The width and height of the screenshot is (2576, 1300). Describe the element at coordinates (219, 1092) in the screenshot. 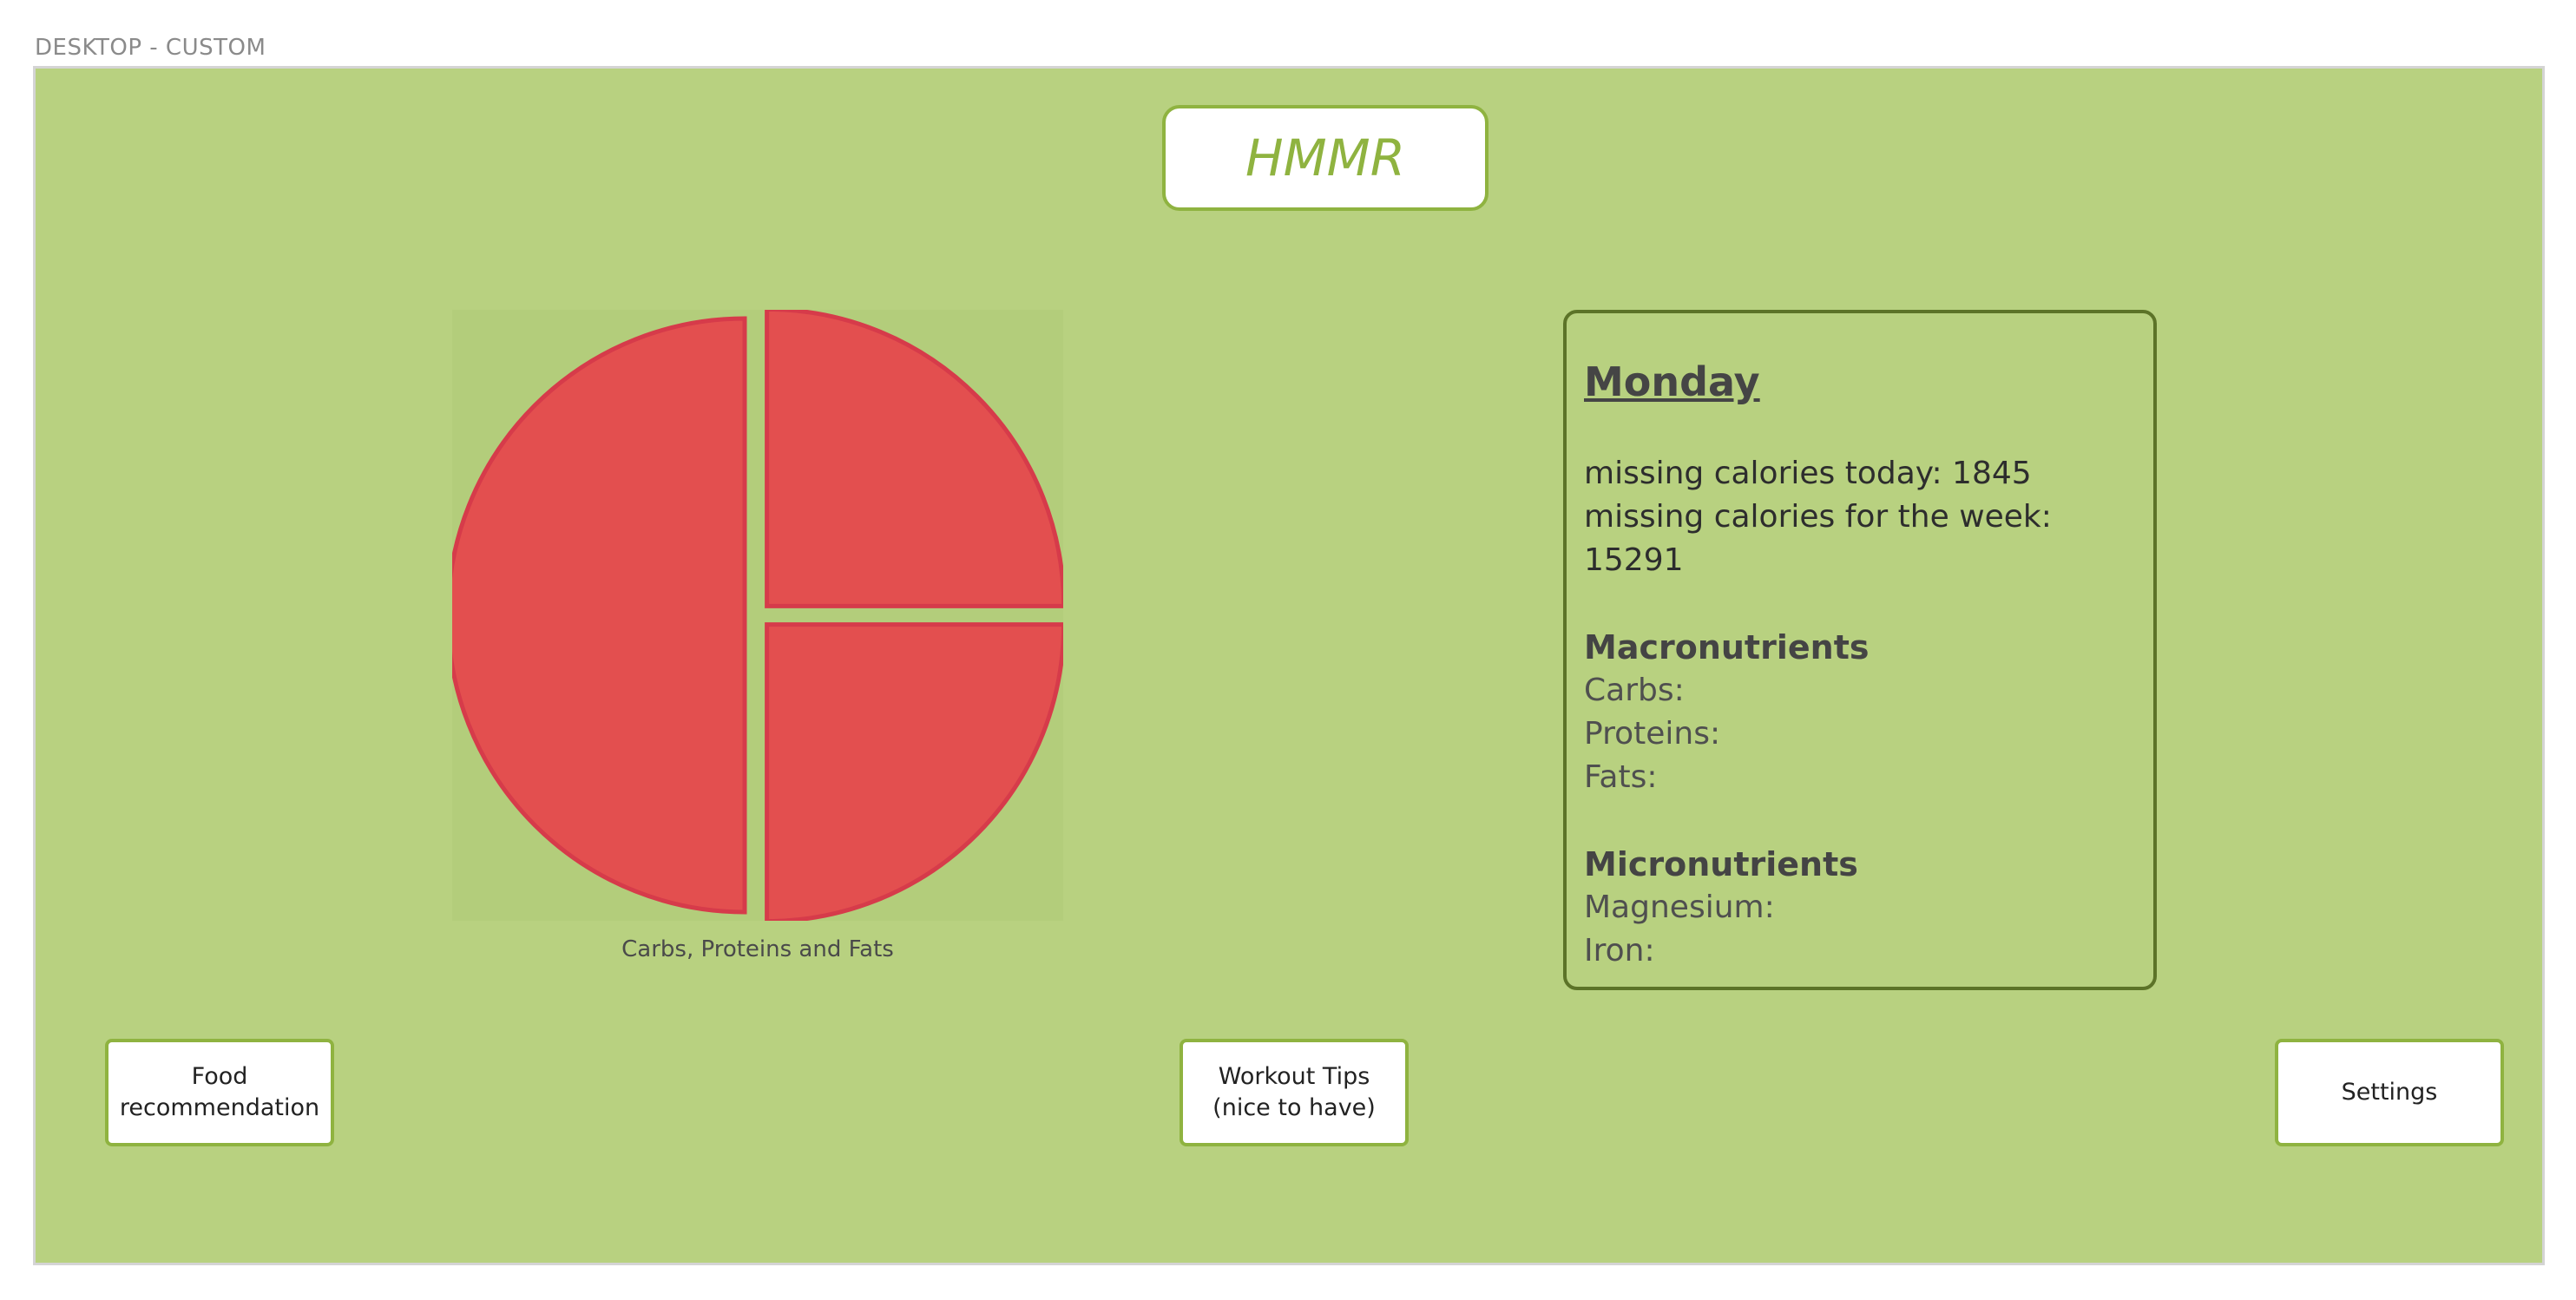

I see `food-recommendation-button: Food recommendation` at that location.